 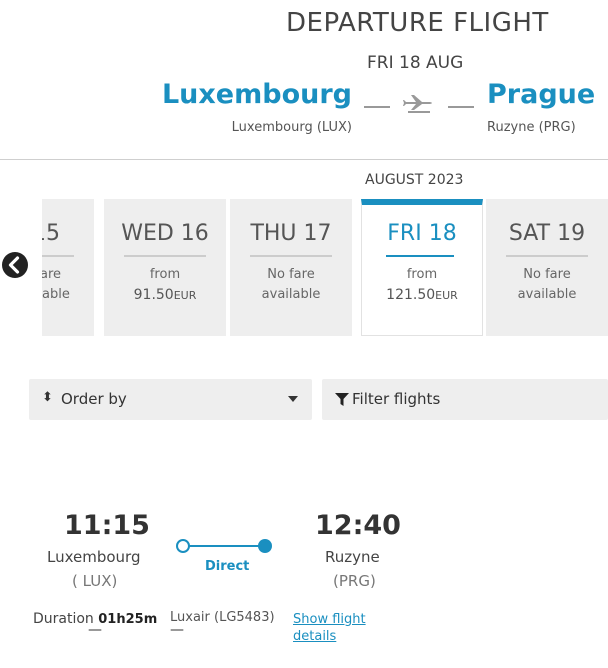 What do you see at coordinates (165, 233) in the screenshot?
I see `date-tab-label: WED 16` at bounding box center [165, 233].